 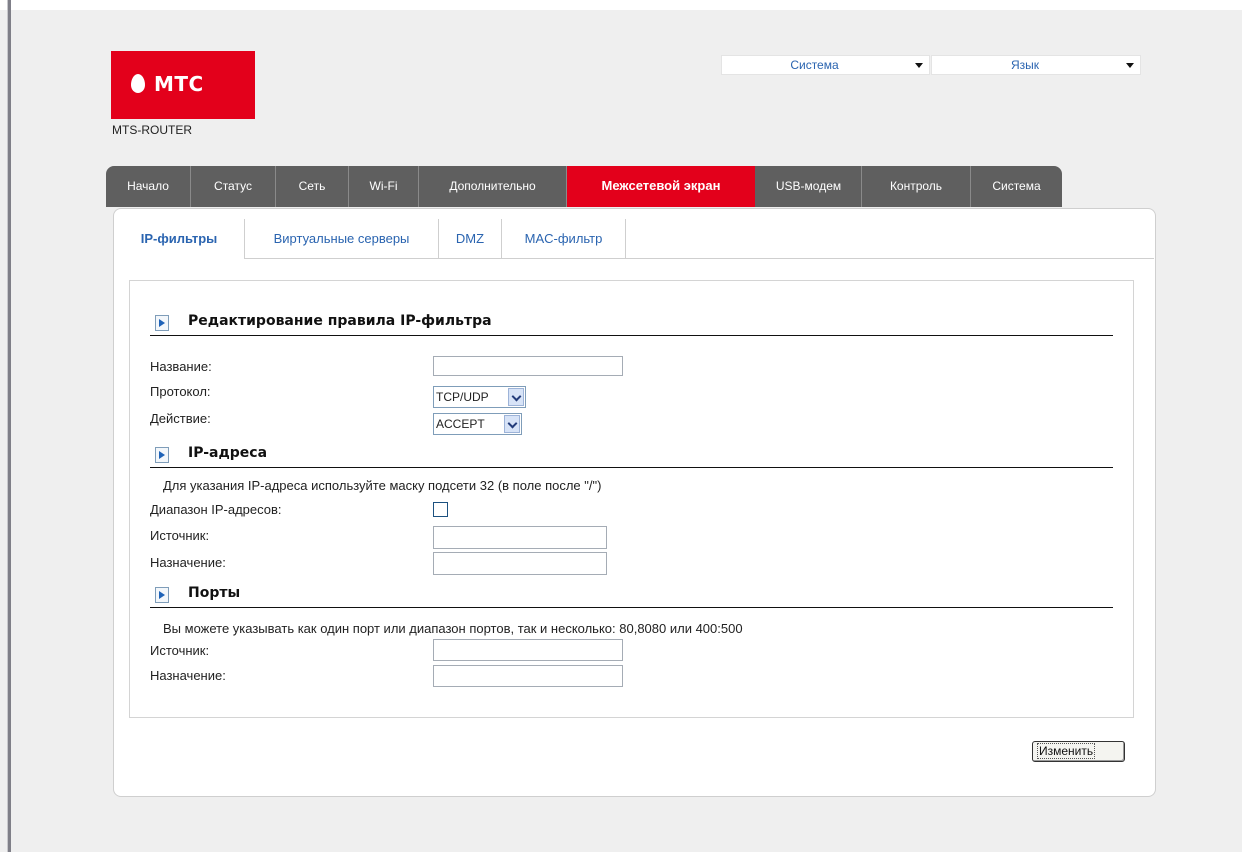 What do you see at coordinates (809, 186) in the screenshot?
I see `nav-tab-usb-modem: USB-модем` at bounding box center [809, 186].